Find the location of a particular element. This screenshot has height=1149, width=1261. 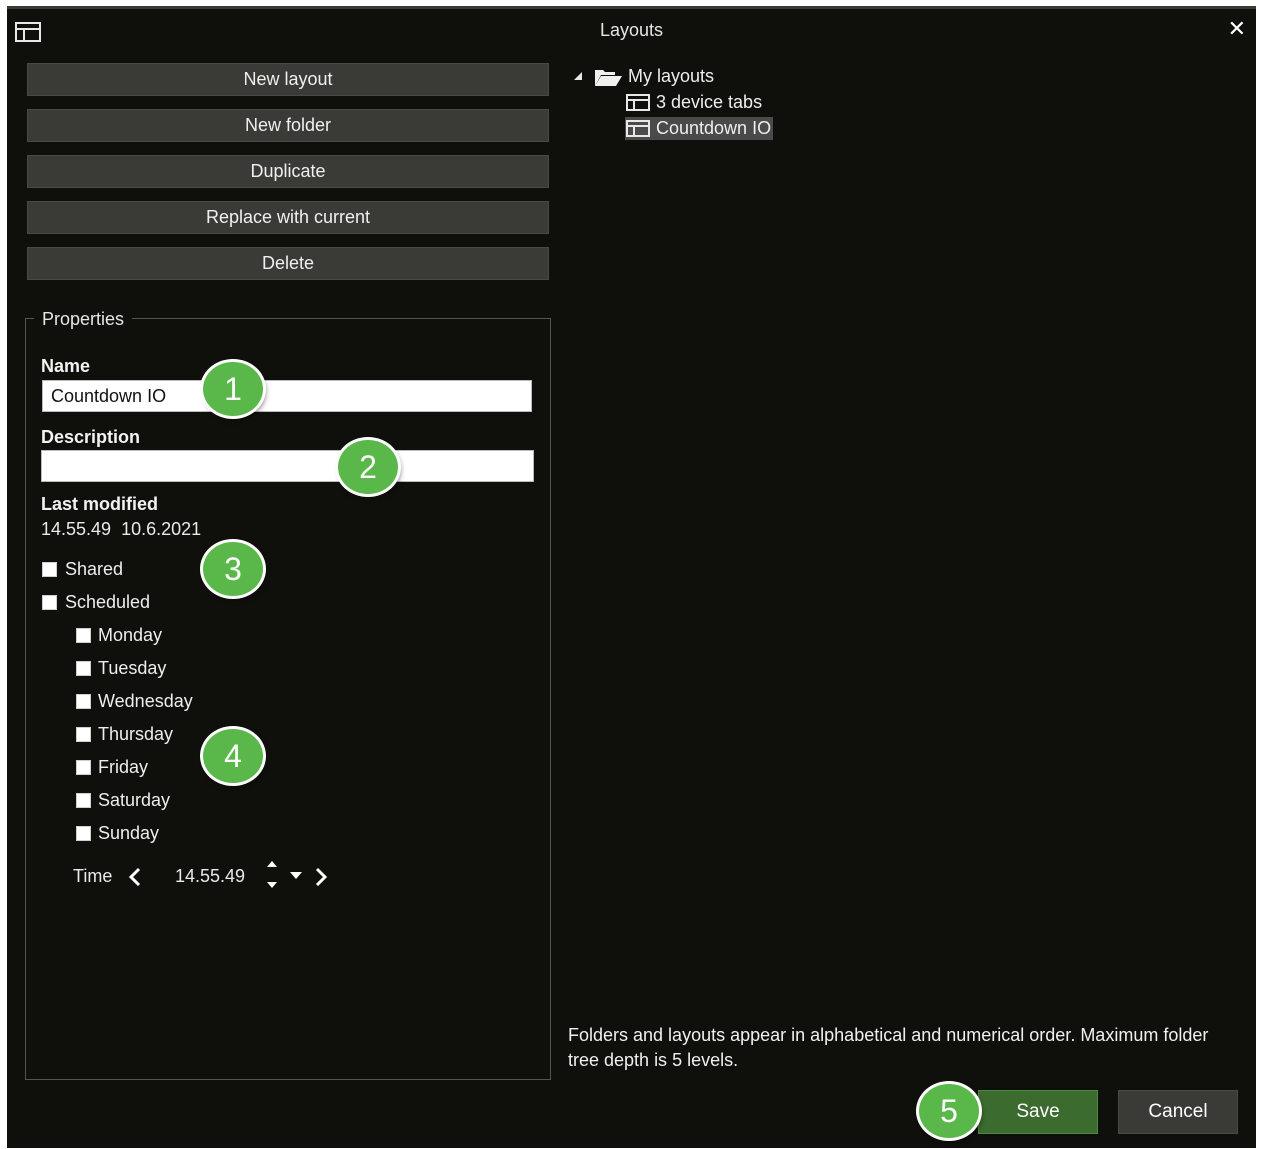

time-spinner-icon is located at coordinates (272, 875).